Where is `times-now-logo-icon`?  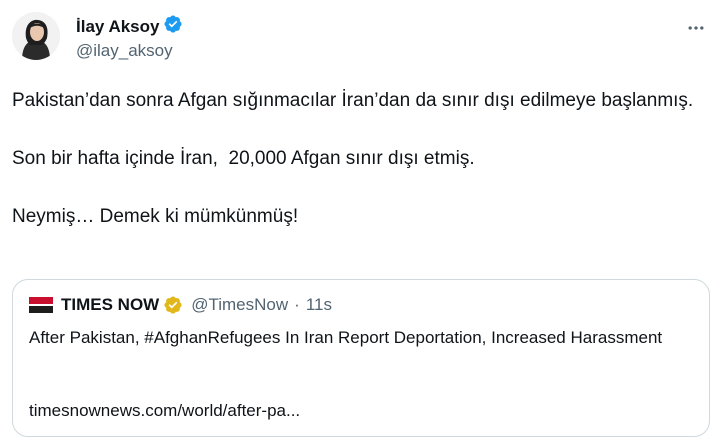
times-now-logo-icon is located at coordinates (41, 305).